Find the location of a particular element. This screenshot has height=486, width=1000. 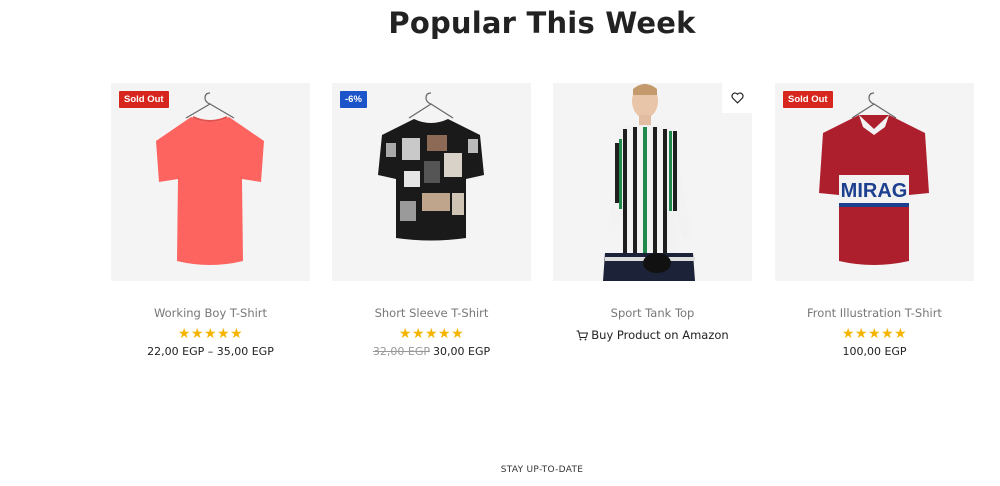

product-title: Short Sleeve T-Shirt is located at coordinates (431, 313).